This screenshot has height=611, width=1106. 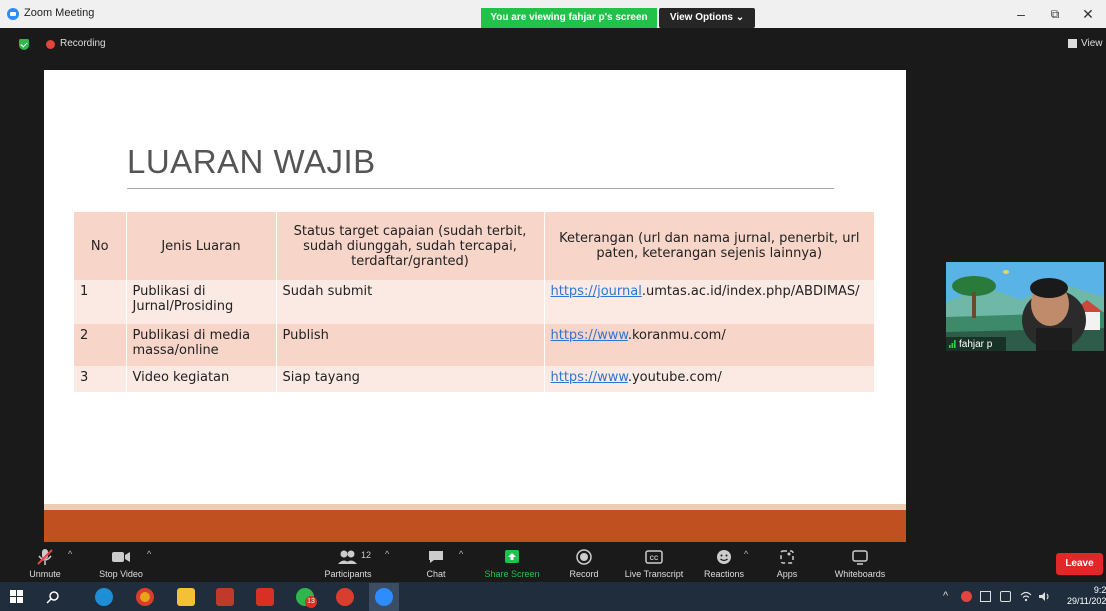 I want to click on row-status: Sudah submit, so click(x=409, y=302).